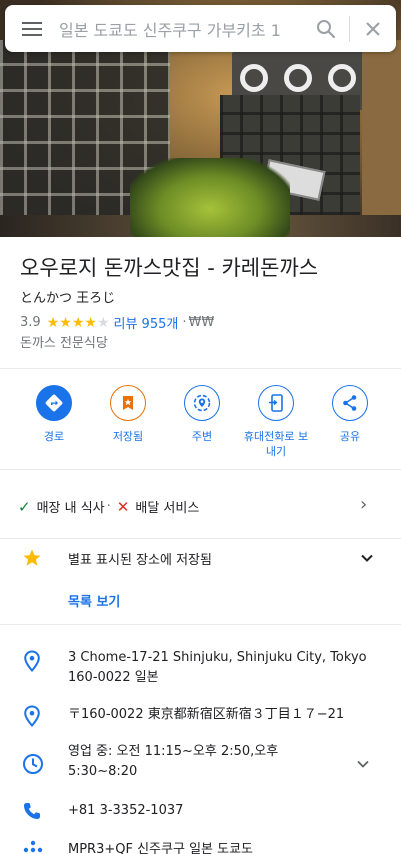 The image size is (401, 854). I want to click on place-native-name: とんかつ 王ろじ, so click(68, 298).